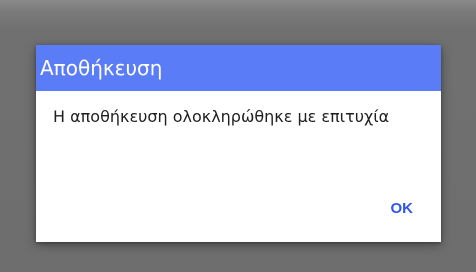 The width and height of the screenshot is (476, 272). I want to click on dialog-message: Η αποθήκευση ολοκληρώθηκε με επιτυχία, so click(221, 116).